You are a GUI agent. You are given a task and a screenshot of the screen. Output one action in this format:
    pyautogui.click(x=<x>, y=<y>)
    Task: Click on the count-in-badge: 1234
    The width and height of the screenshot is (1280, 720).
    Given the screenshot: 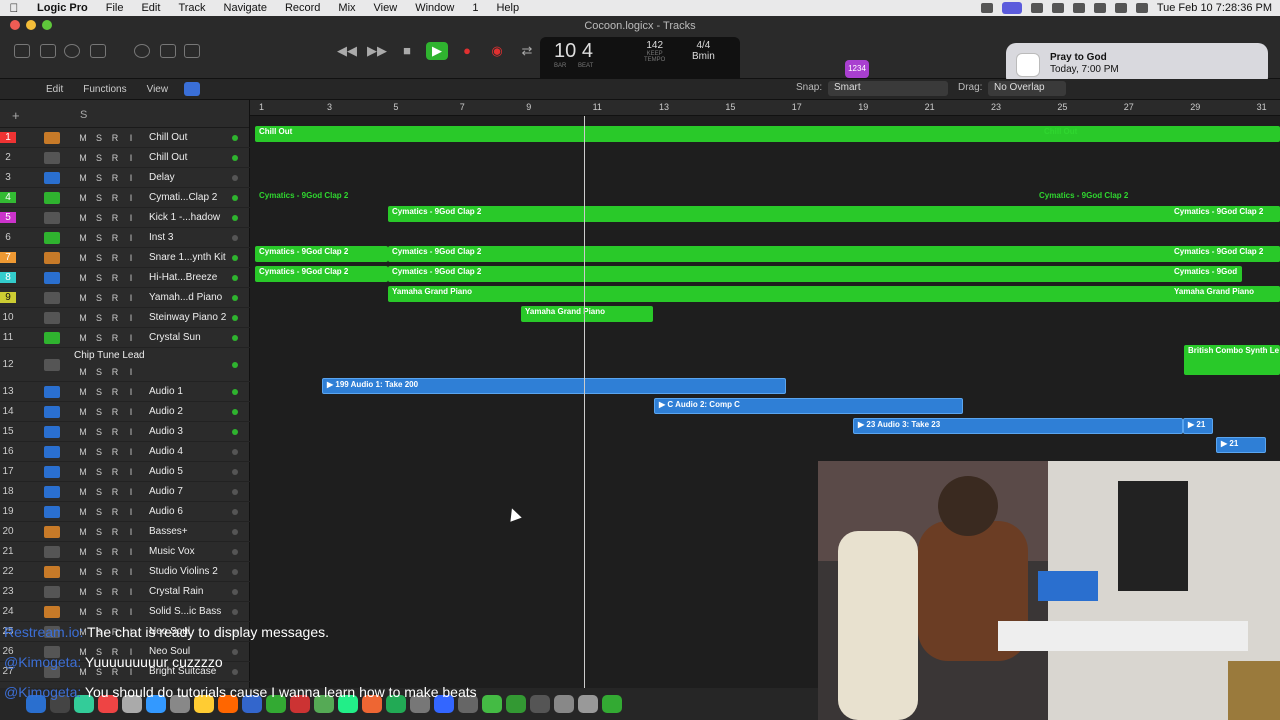 What is the action you would take?
    pyautogui.click(x=857, y=69)
    